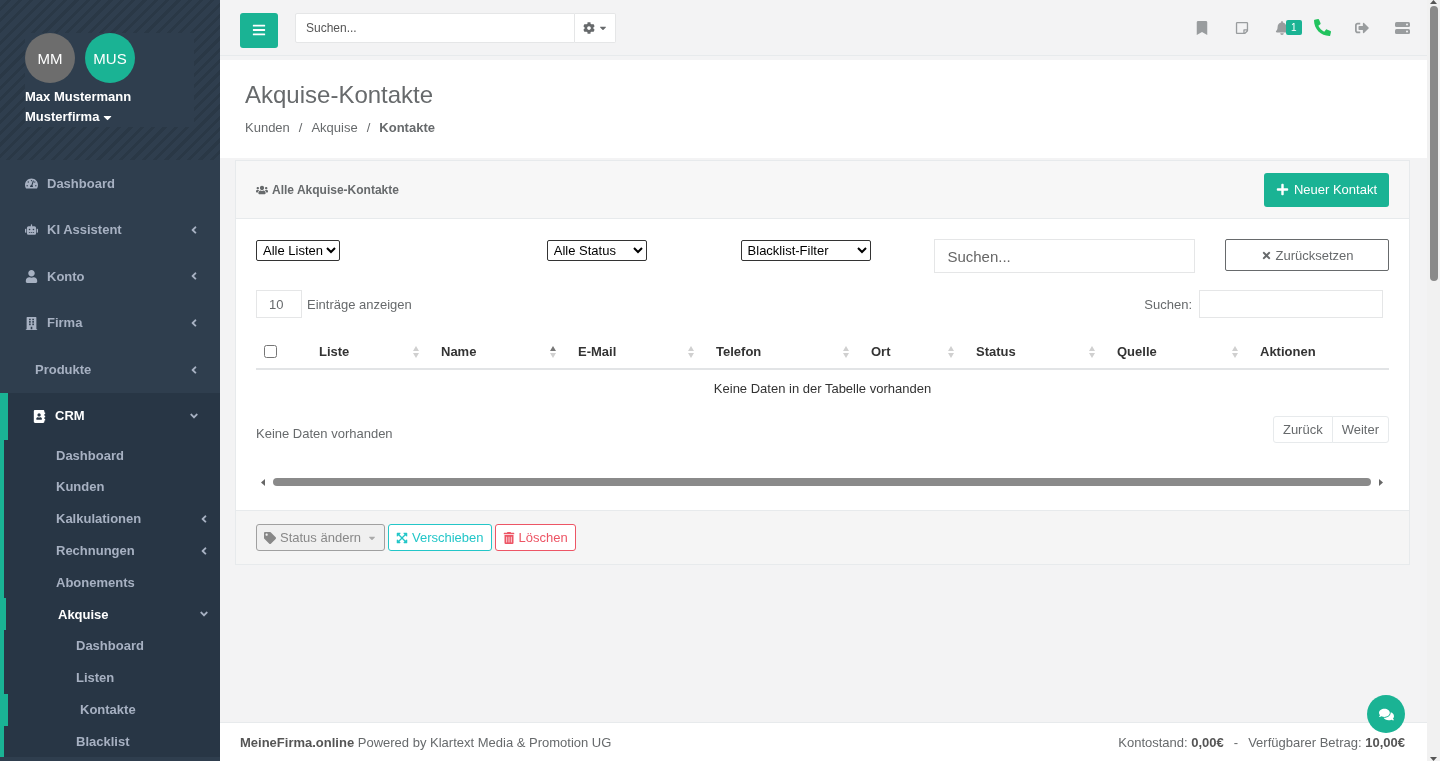 This screenshot has width=1440, height=761. I want to click on notification-badge: 1, so click(1294, 27).